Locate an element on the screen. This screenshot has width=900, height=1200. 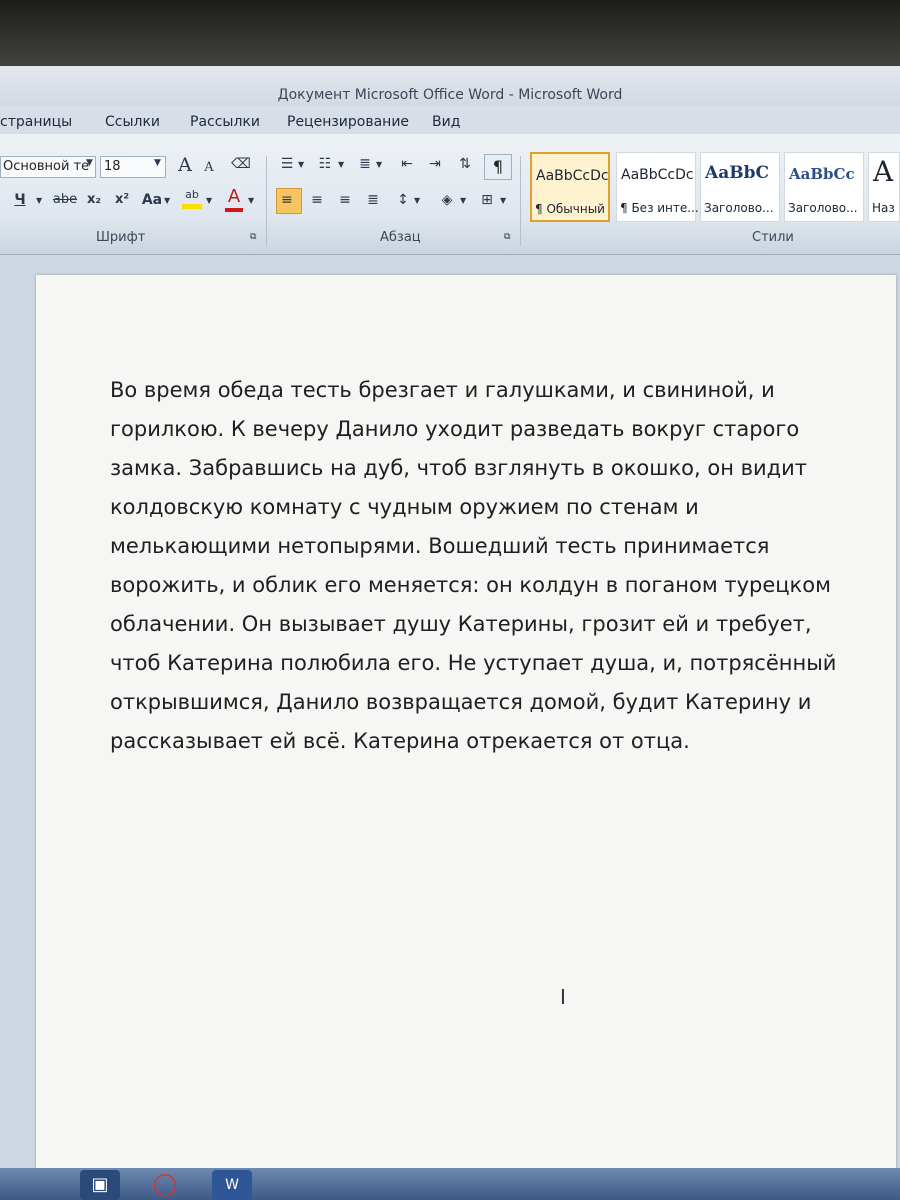
underline-dropdown-icon: ▼ is located at coordinates (39, 200).